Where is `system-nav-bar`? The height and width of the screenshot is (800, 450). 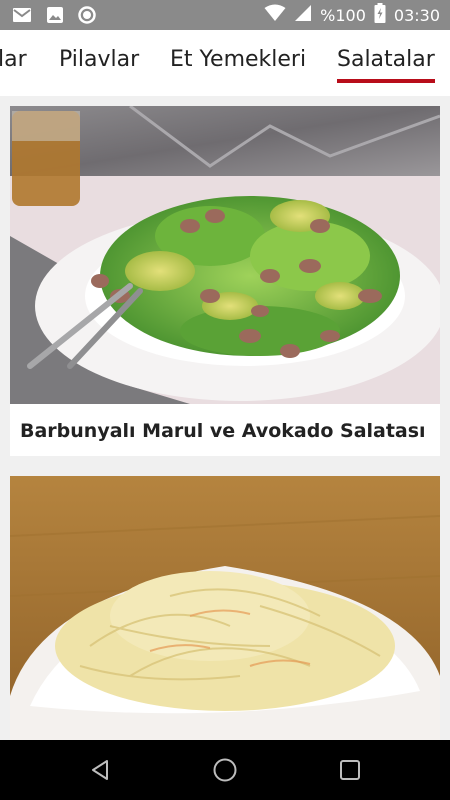 system-nav-bar is located at coordinates (225, 770).